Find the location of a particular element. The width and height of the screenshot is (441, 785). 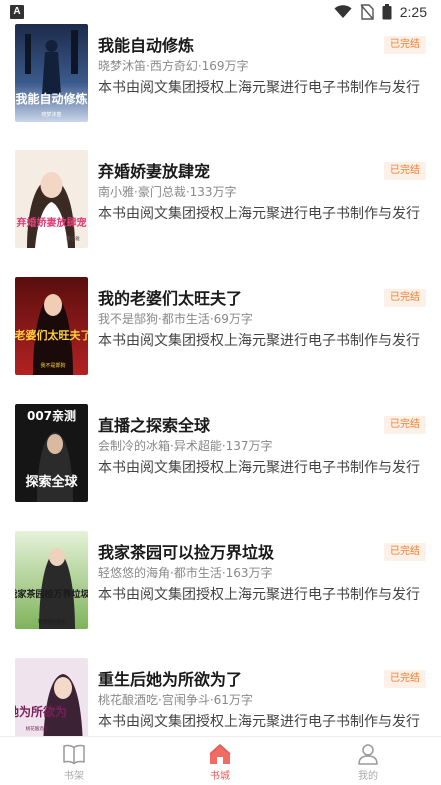

cover-title: 老婆们太旺夫了 is located at coordinates (51, 335).